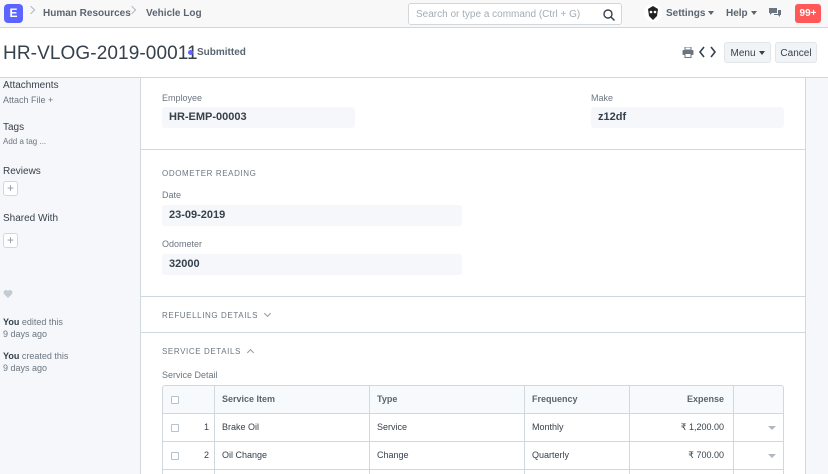 Image resolution: width=828 pixels, height=474 pixels. Describe the element at coordinates (182, 244) in the screenshot. I see `odometer-label: Odometer` at that location.